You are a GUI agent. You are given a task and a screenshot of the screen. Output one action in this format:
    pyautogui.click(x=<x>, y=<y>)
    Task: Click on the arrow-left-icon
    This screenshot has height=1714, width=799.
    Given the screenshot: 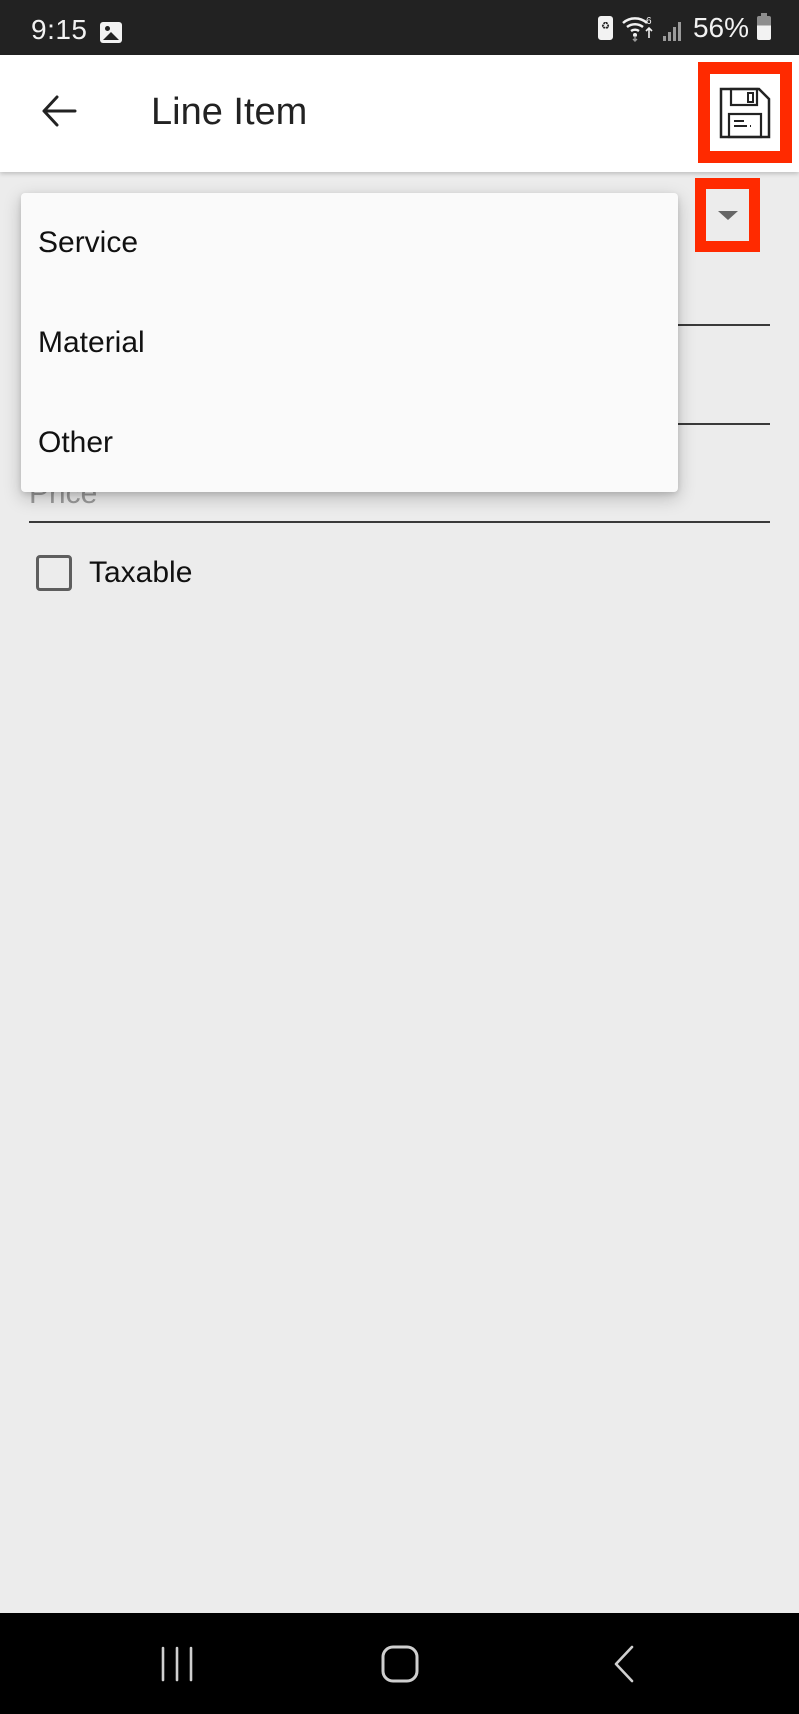 What is the action you would take?
    pyautogui.click(x=59, y=111)
    